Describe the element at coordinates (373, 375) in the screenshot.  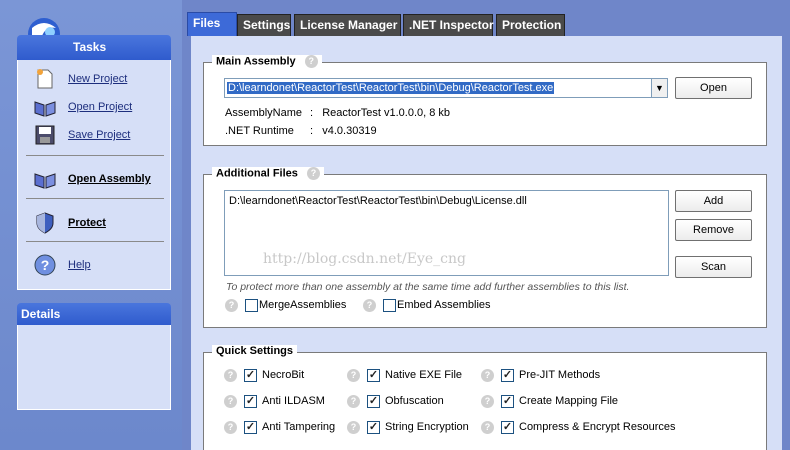
I see `native-exe-checkbox: ✓` at that location.